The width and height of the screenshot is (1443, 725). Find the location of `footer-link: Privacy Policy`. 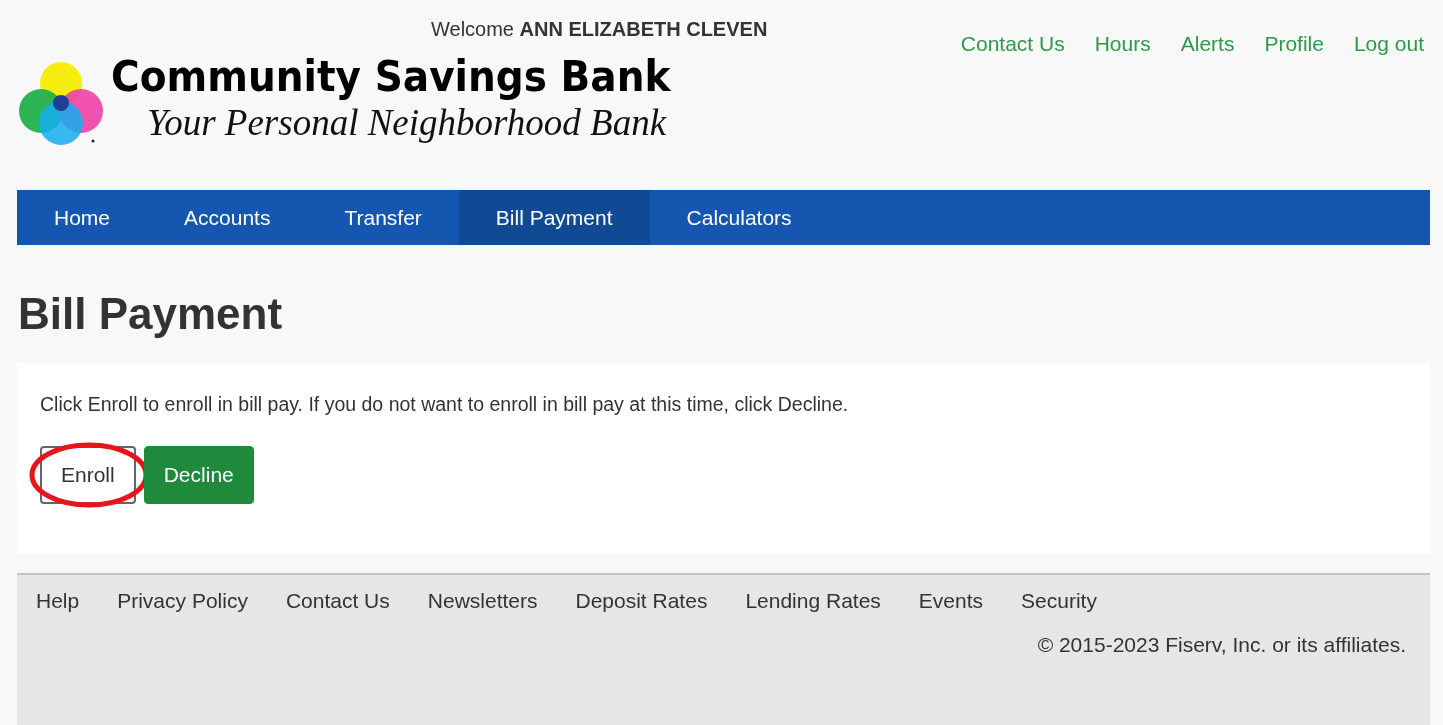

footer-link: Privacy Policy is located at coordinates (182, 601).